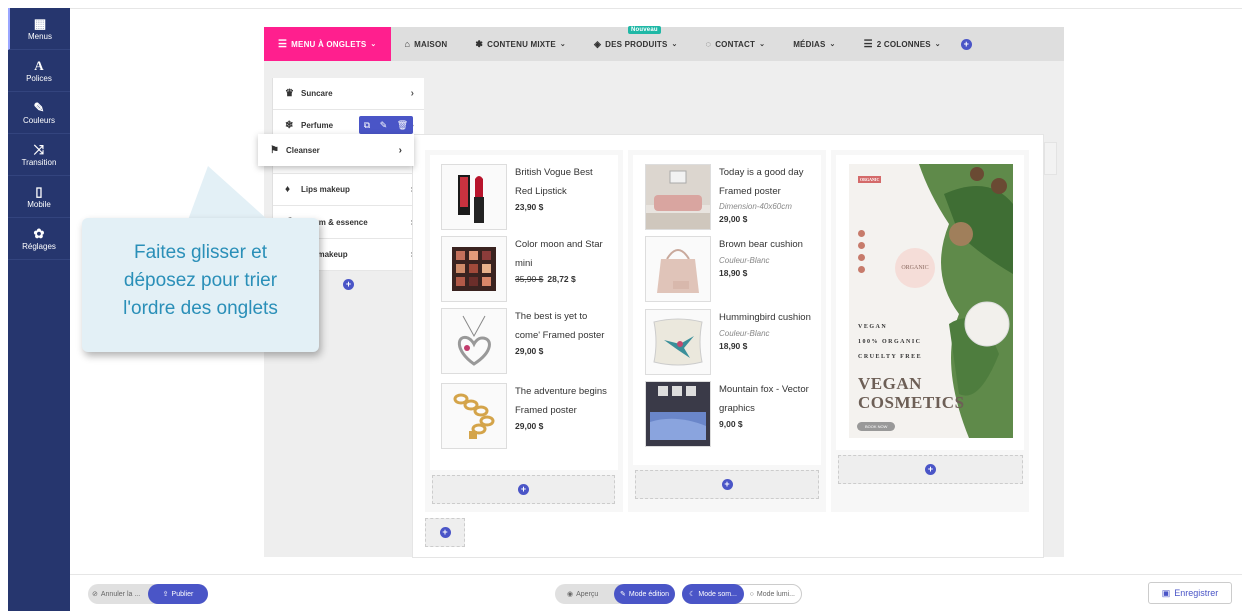  Describe the element at coordinates (598, 43) in the screenshot. I see `diamond-icon: ◈` at that location.